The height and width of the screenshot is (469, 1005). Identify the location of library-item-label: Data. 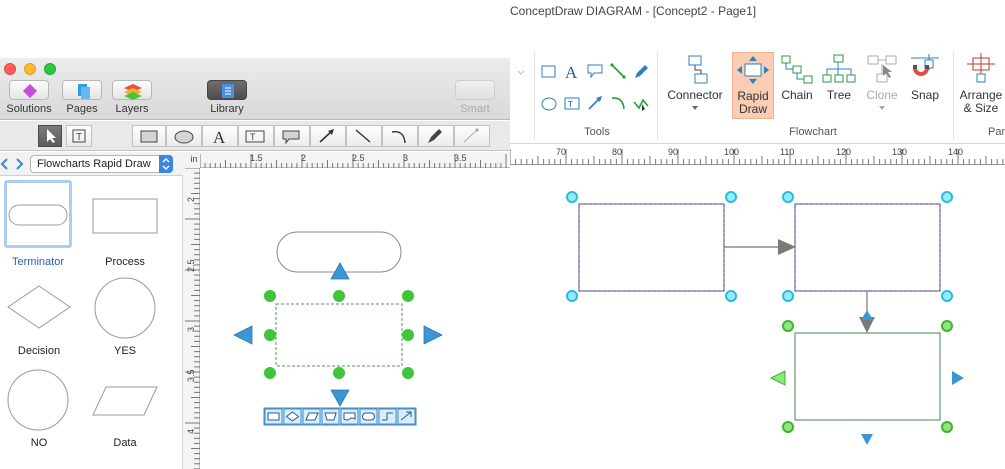
(125, 443).